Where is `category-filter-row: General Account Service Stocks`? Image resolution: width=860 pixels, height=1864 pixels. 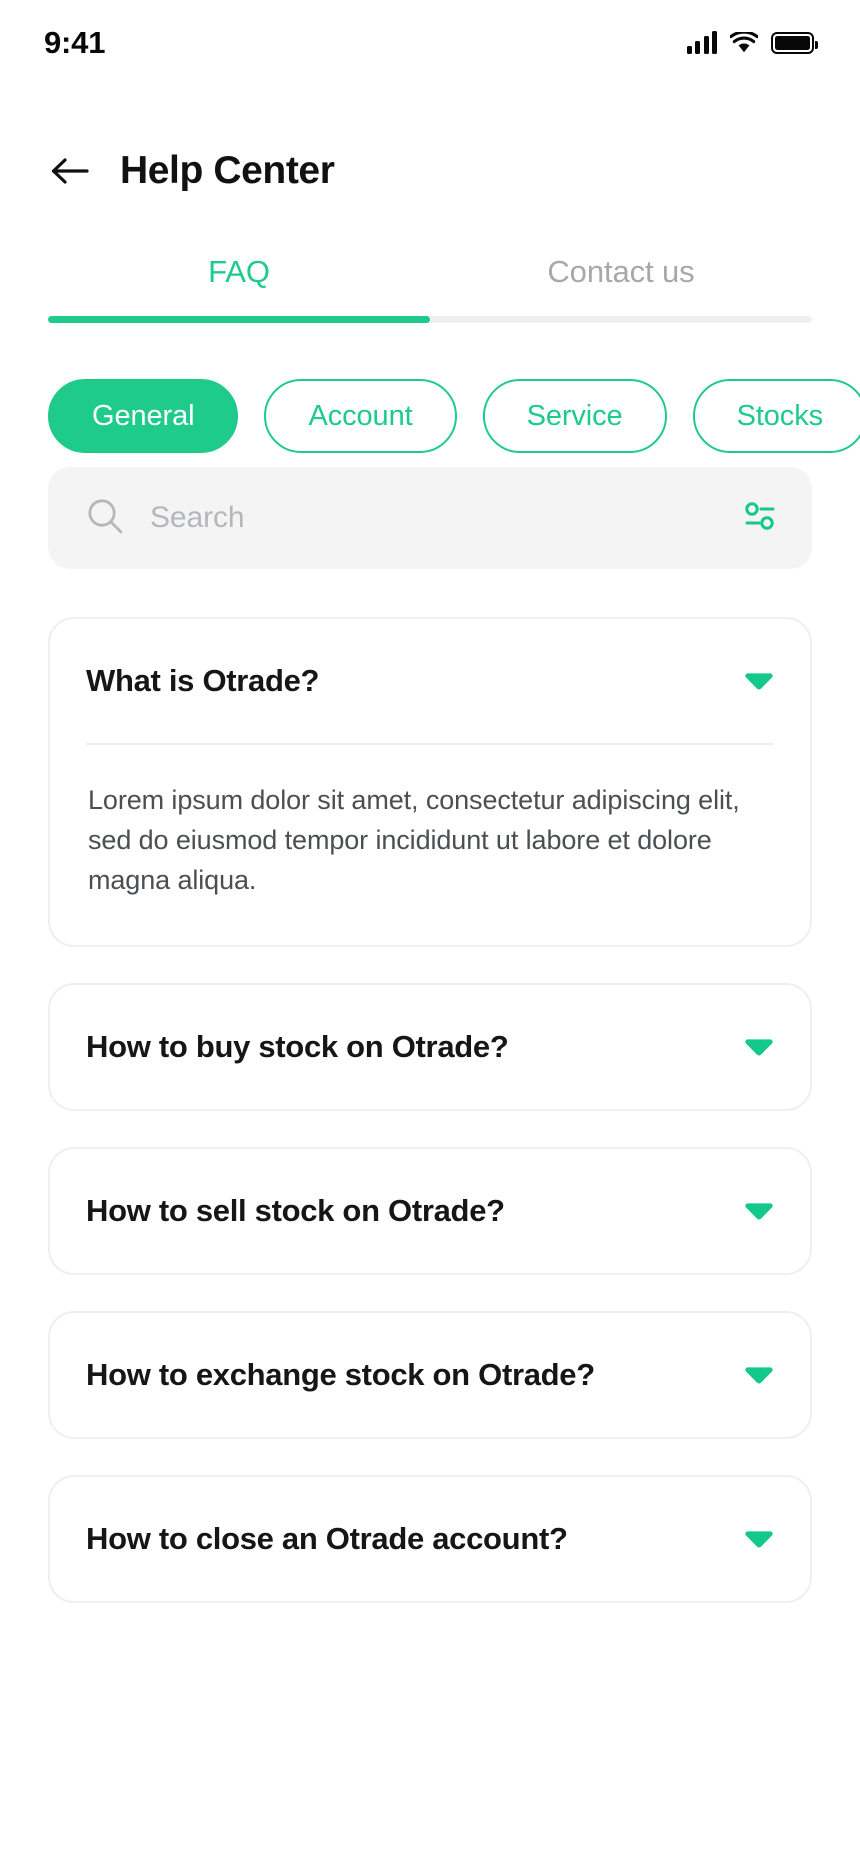
category-filter-row: General Account Service Stocks is located at coordinates (430, 388).